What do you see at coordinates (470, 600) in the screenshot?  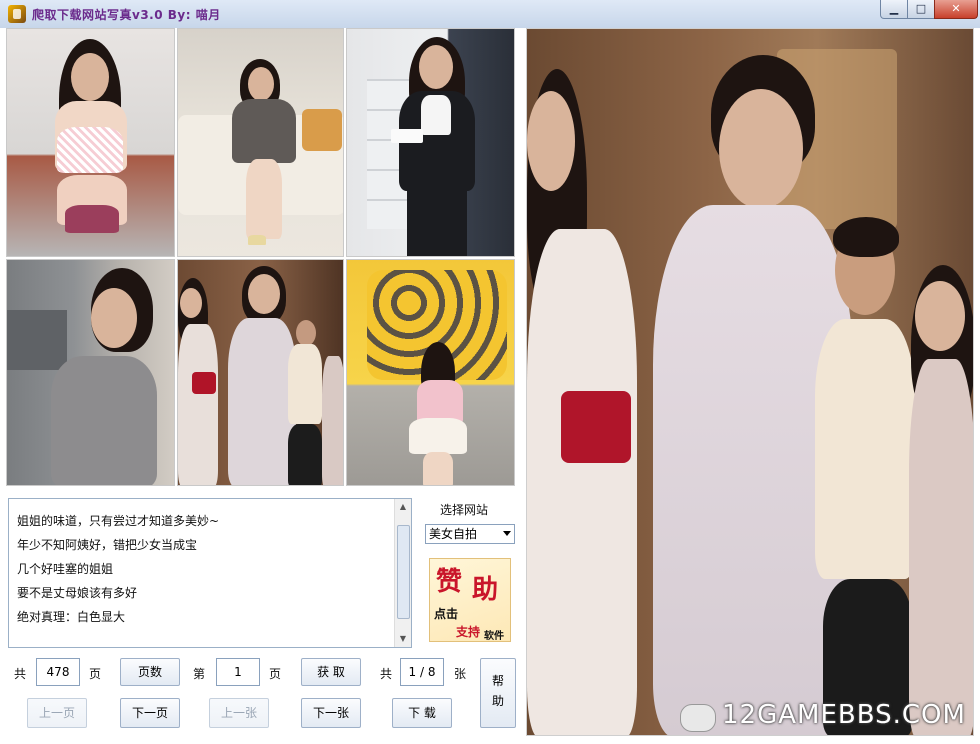 I see `sponsor-button: 赞 助 点击 支持 软件` at bounding box center [470, 600].